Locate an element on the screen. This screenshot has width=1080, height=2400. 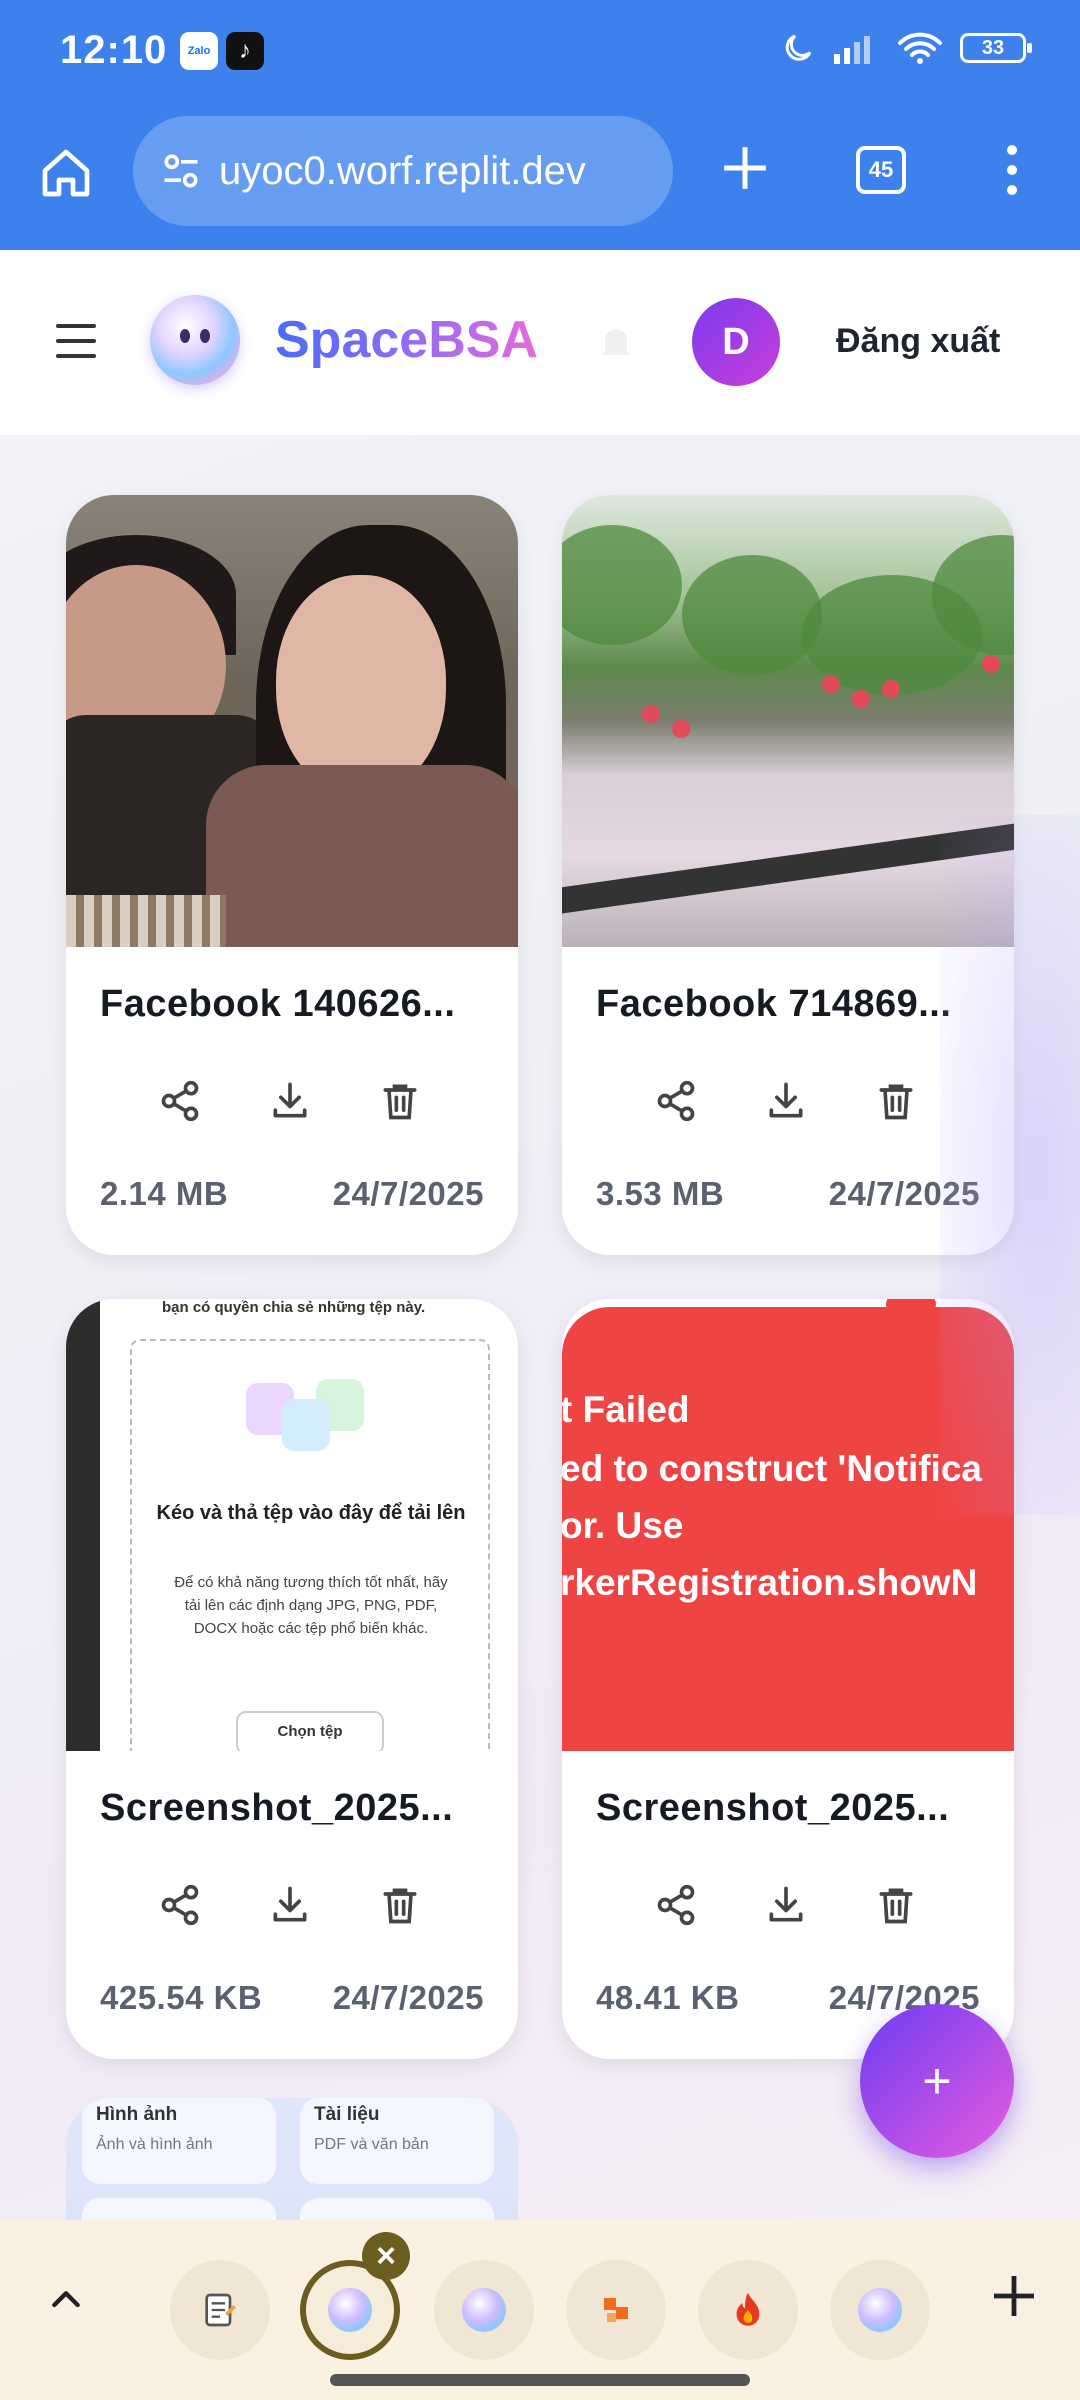
user-avatar: D is located at coordinates (736, 342).